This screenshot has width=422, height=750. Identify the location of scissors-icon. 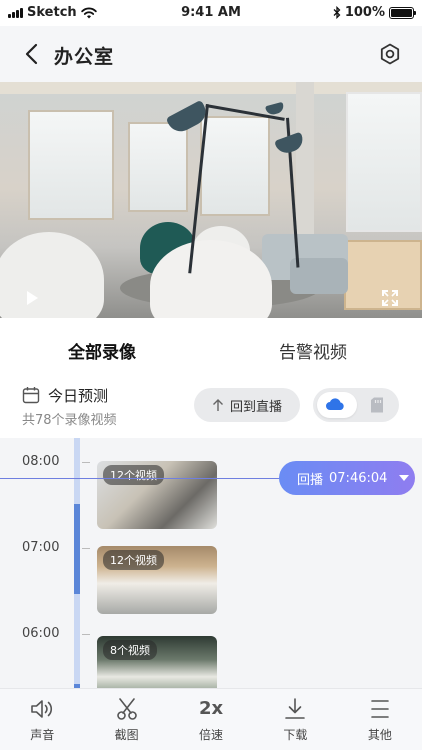
(126, 709).